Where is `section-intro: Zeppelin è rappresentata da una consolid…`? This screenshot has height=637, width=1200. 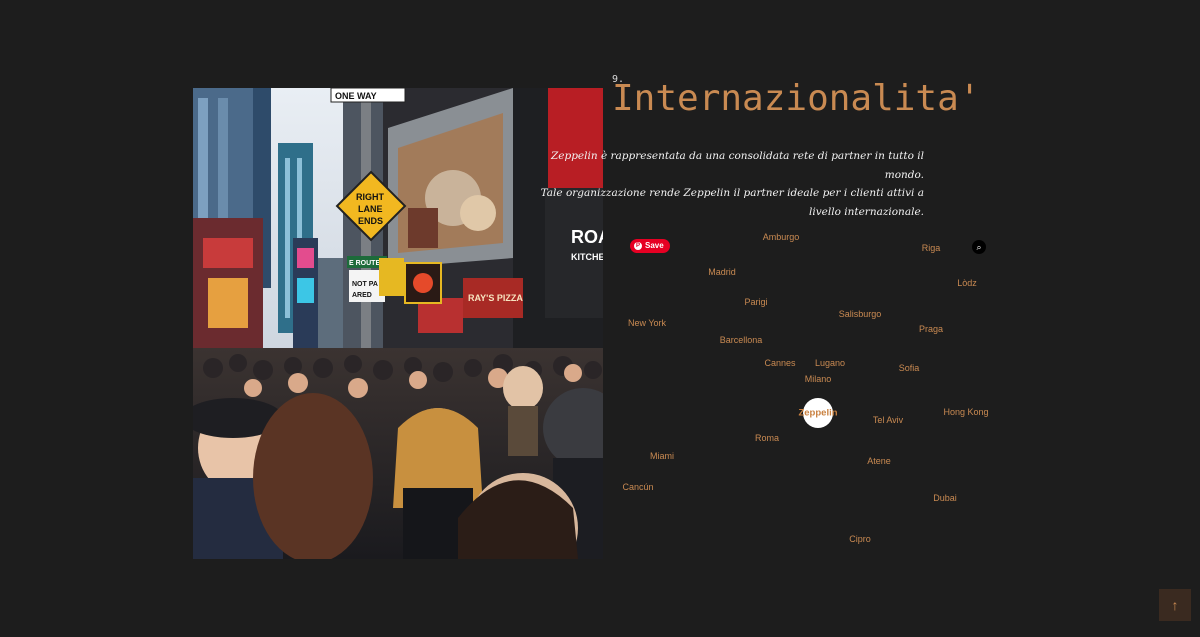 section-intro: Zeppelin è rappresentata da una consolid… is located at coordinates (732, 184).